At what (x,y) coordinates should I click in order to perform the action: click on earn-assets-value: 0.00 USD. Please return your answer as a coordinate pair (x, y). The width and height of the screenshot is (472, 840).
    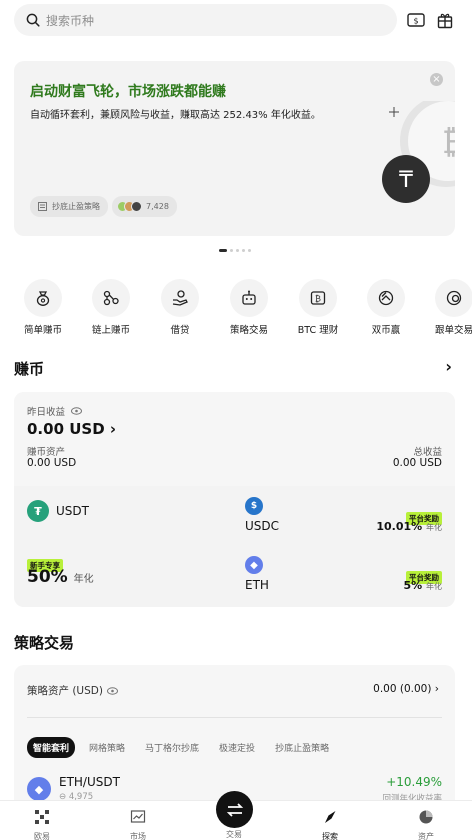
    Looking at the image, I should click on (52, 463).